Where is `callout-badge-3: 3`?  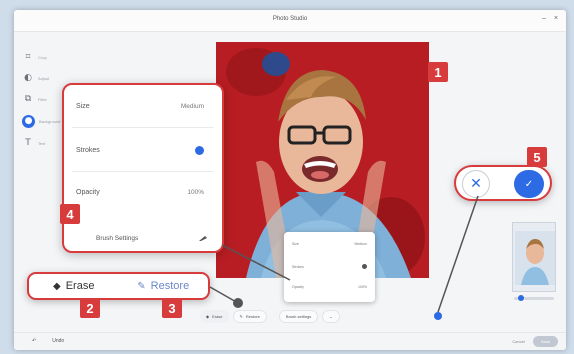
callout-badge-3: 3 is located at coordinates (172, 308).